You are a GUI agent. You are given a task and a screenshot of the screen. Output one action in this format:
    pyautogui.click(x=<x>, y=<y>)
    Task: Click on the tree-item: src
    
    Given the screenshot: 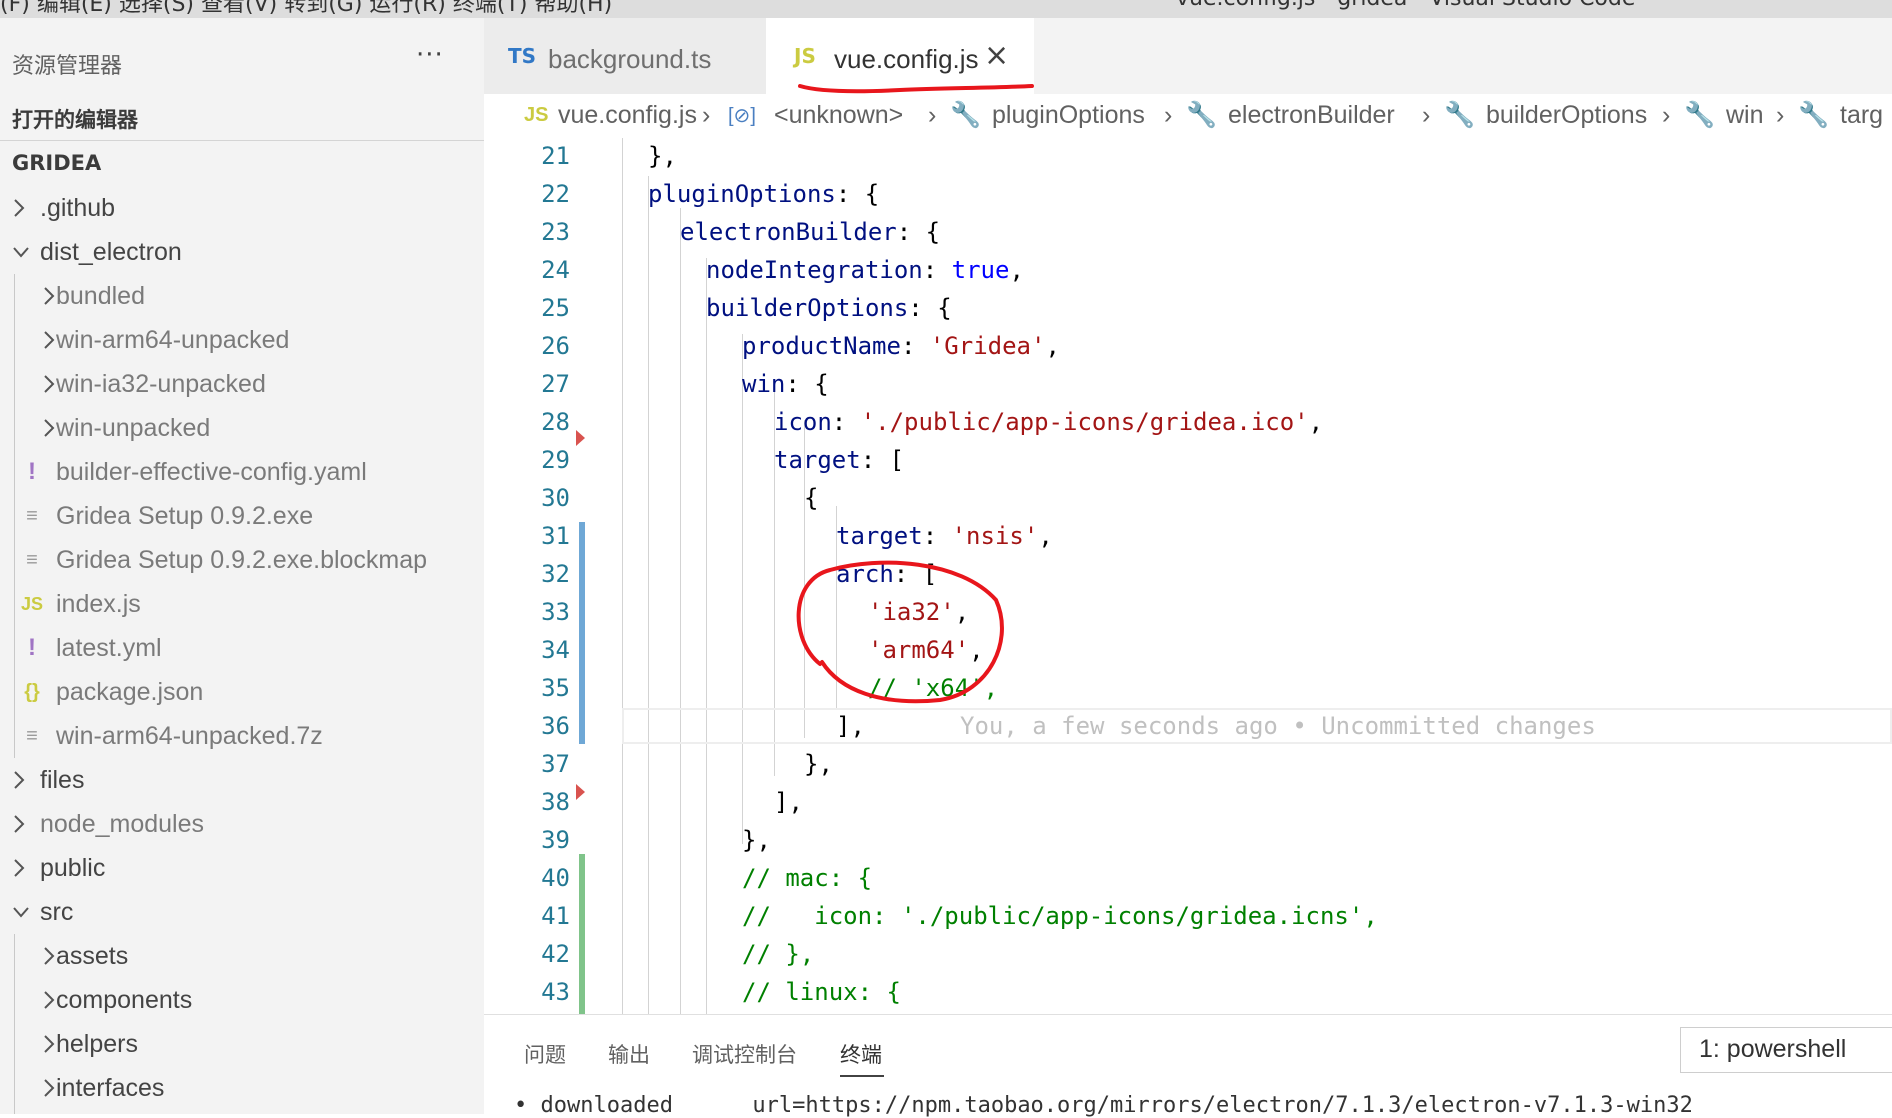 What is the action you would take?
    pyautogui.click(x=242, y=912)
    